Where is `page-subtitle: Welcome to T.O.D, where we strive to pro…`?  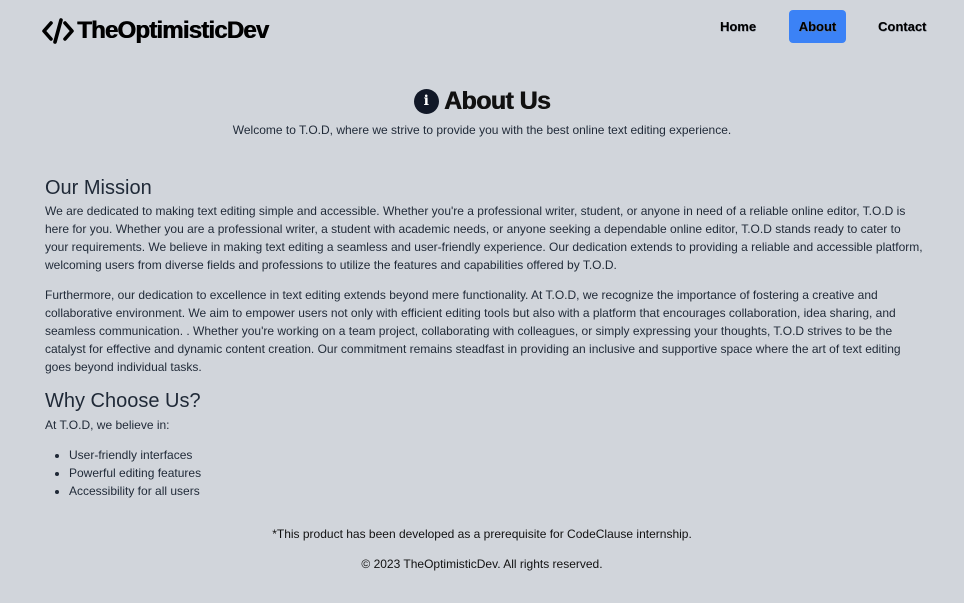
page-subtitle: Welcome to T.O.D, where we strive to pro… is located at coordinates (482, 130).